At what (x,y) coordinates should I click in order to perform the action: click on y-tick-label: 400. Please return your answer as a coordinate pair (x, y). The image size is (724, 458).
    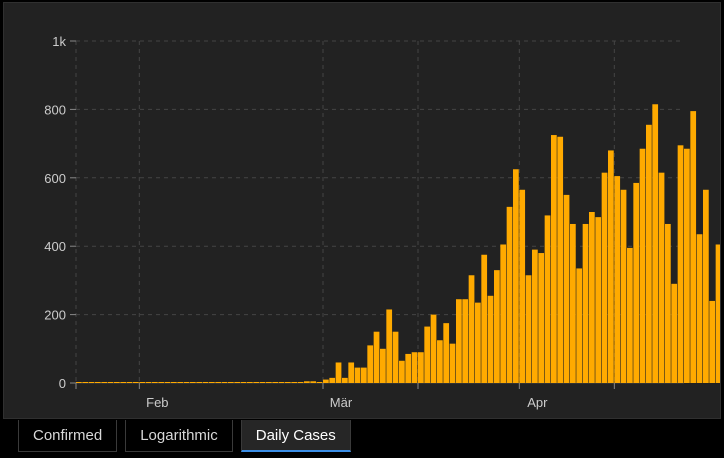
    Looking at the image, I should click on (55, 246).